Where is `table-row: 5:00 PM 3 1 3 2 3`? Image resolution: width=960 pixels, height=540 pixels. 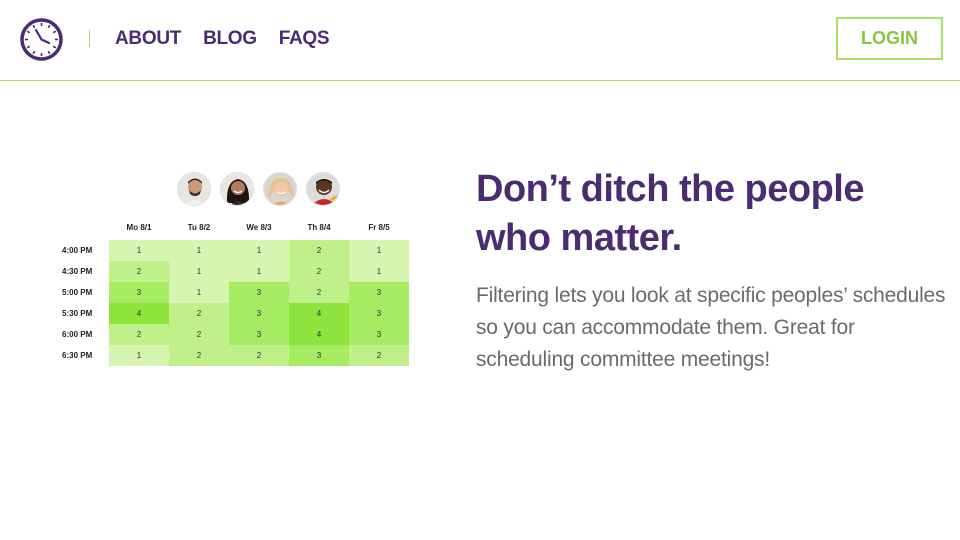
table-row: 5:00 PM 3 1 3 2 3 is located at coordinates (233, 292).